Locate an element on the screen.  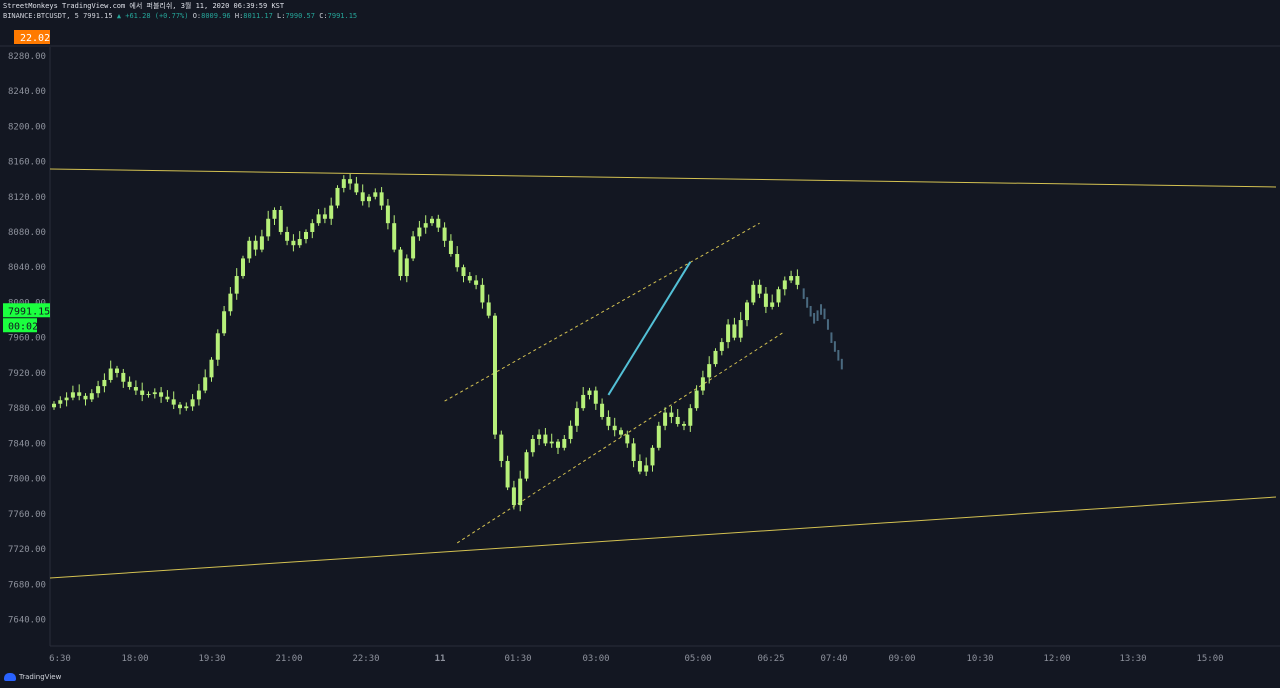
low-value: 7990.57 is located at coordinates (300, 16).